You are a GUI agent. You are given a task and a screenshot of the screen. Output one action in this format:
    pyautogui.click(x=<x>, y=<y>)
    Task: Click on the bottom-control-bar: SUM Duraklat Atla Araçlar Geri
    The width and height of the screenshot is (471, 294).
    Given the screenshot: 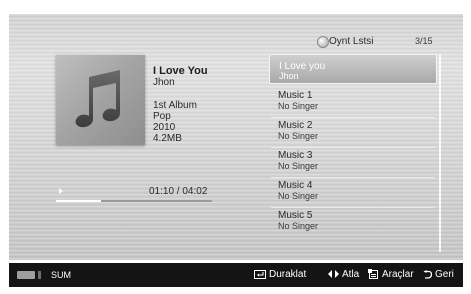 What is the action you would take?
    pyautogui.click(x=236, y=275)
    